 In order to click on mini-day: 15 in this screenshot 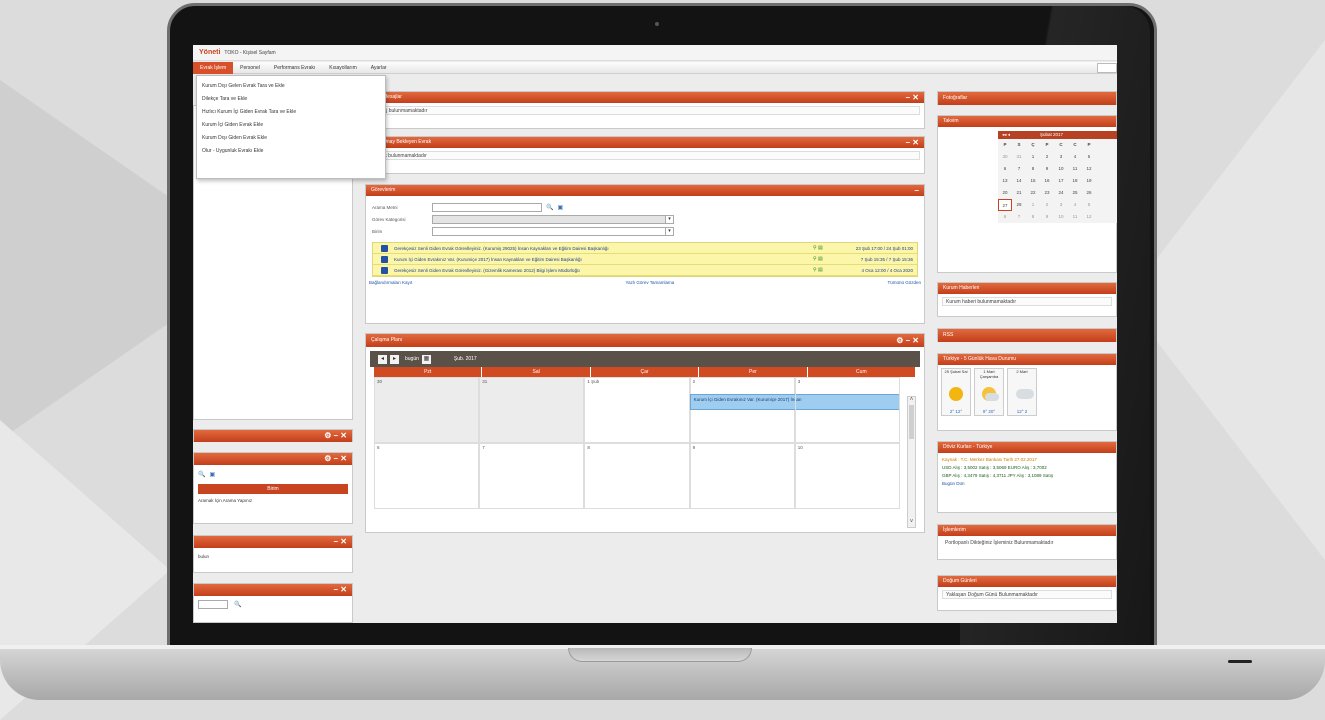, I will do `click(1033, 181)`.